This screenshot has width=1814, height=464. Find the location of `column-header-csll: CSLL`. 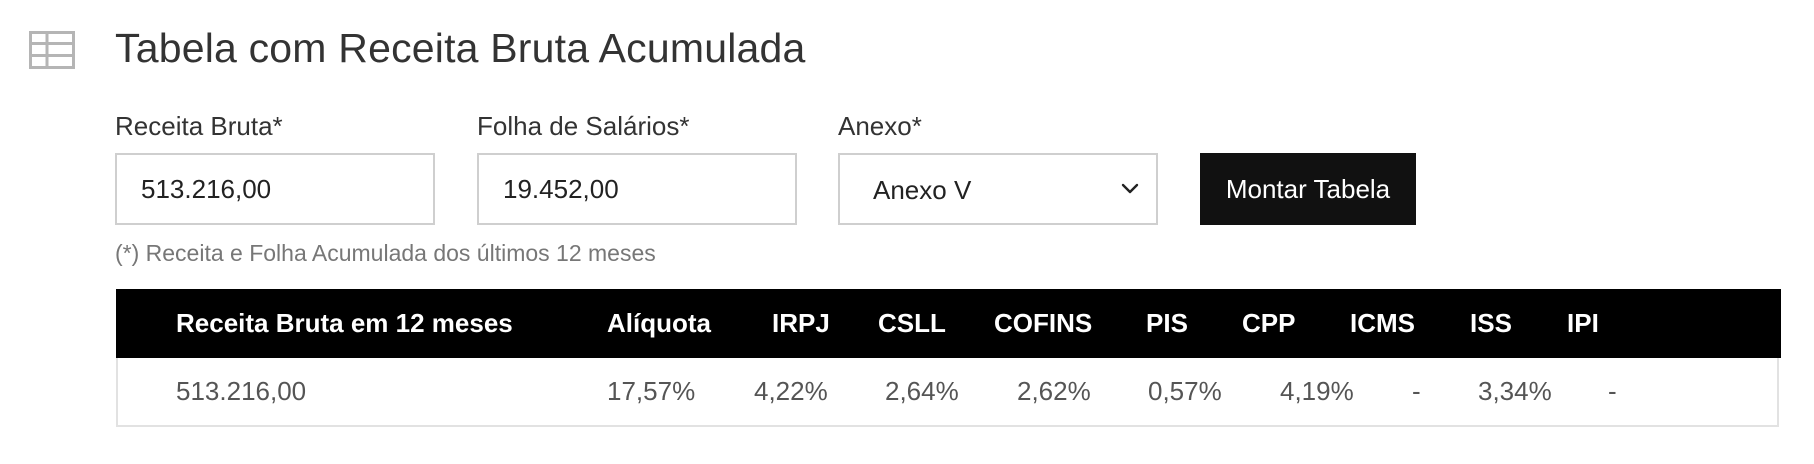

column-header-csll: CSLL is located at coordinates (912, 323).